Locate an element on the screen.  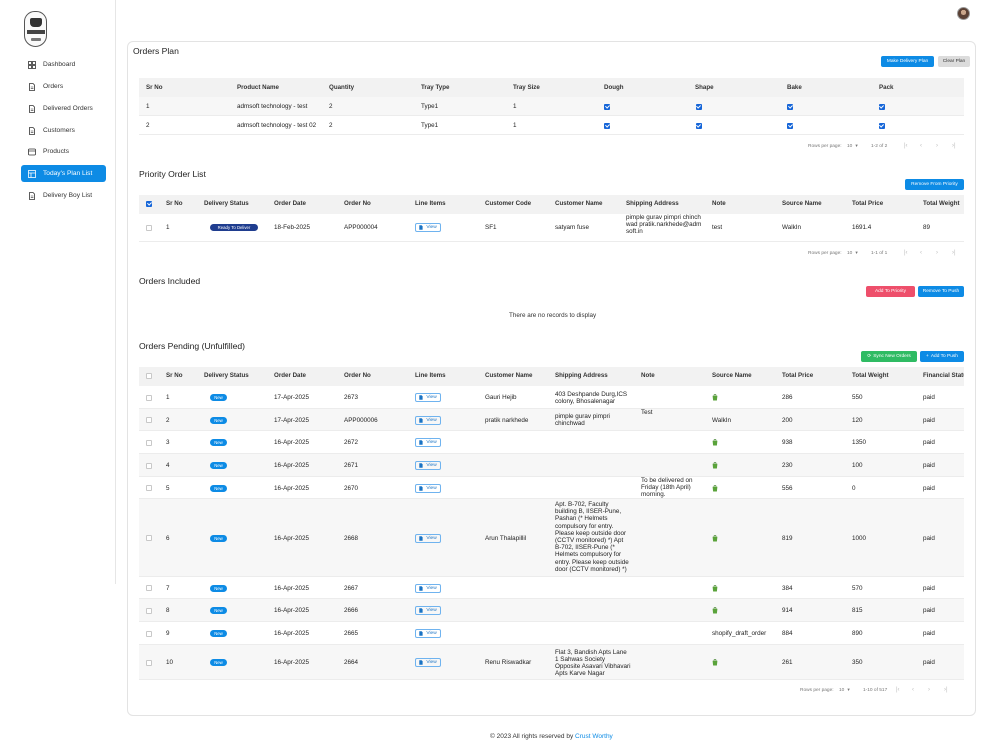
pagination-range: 1-2 of 2 is located at coordinates (879, 146).